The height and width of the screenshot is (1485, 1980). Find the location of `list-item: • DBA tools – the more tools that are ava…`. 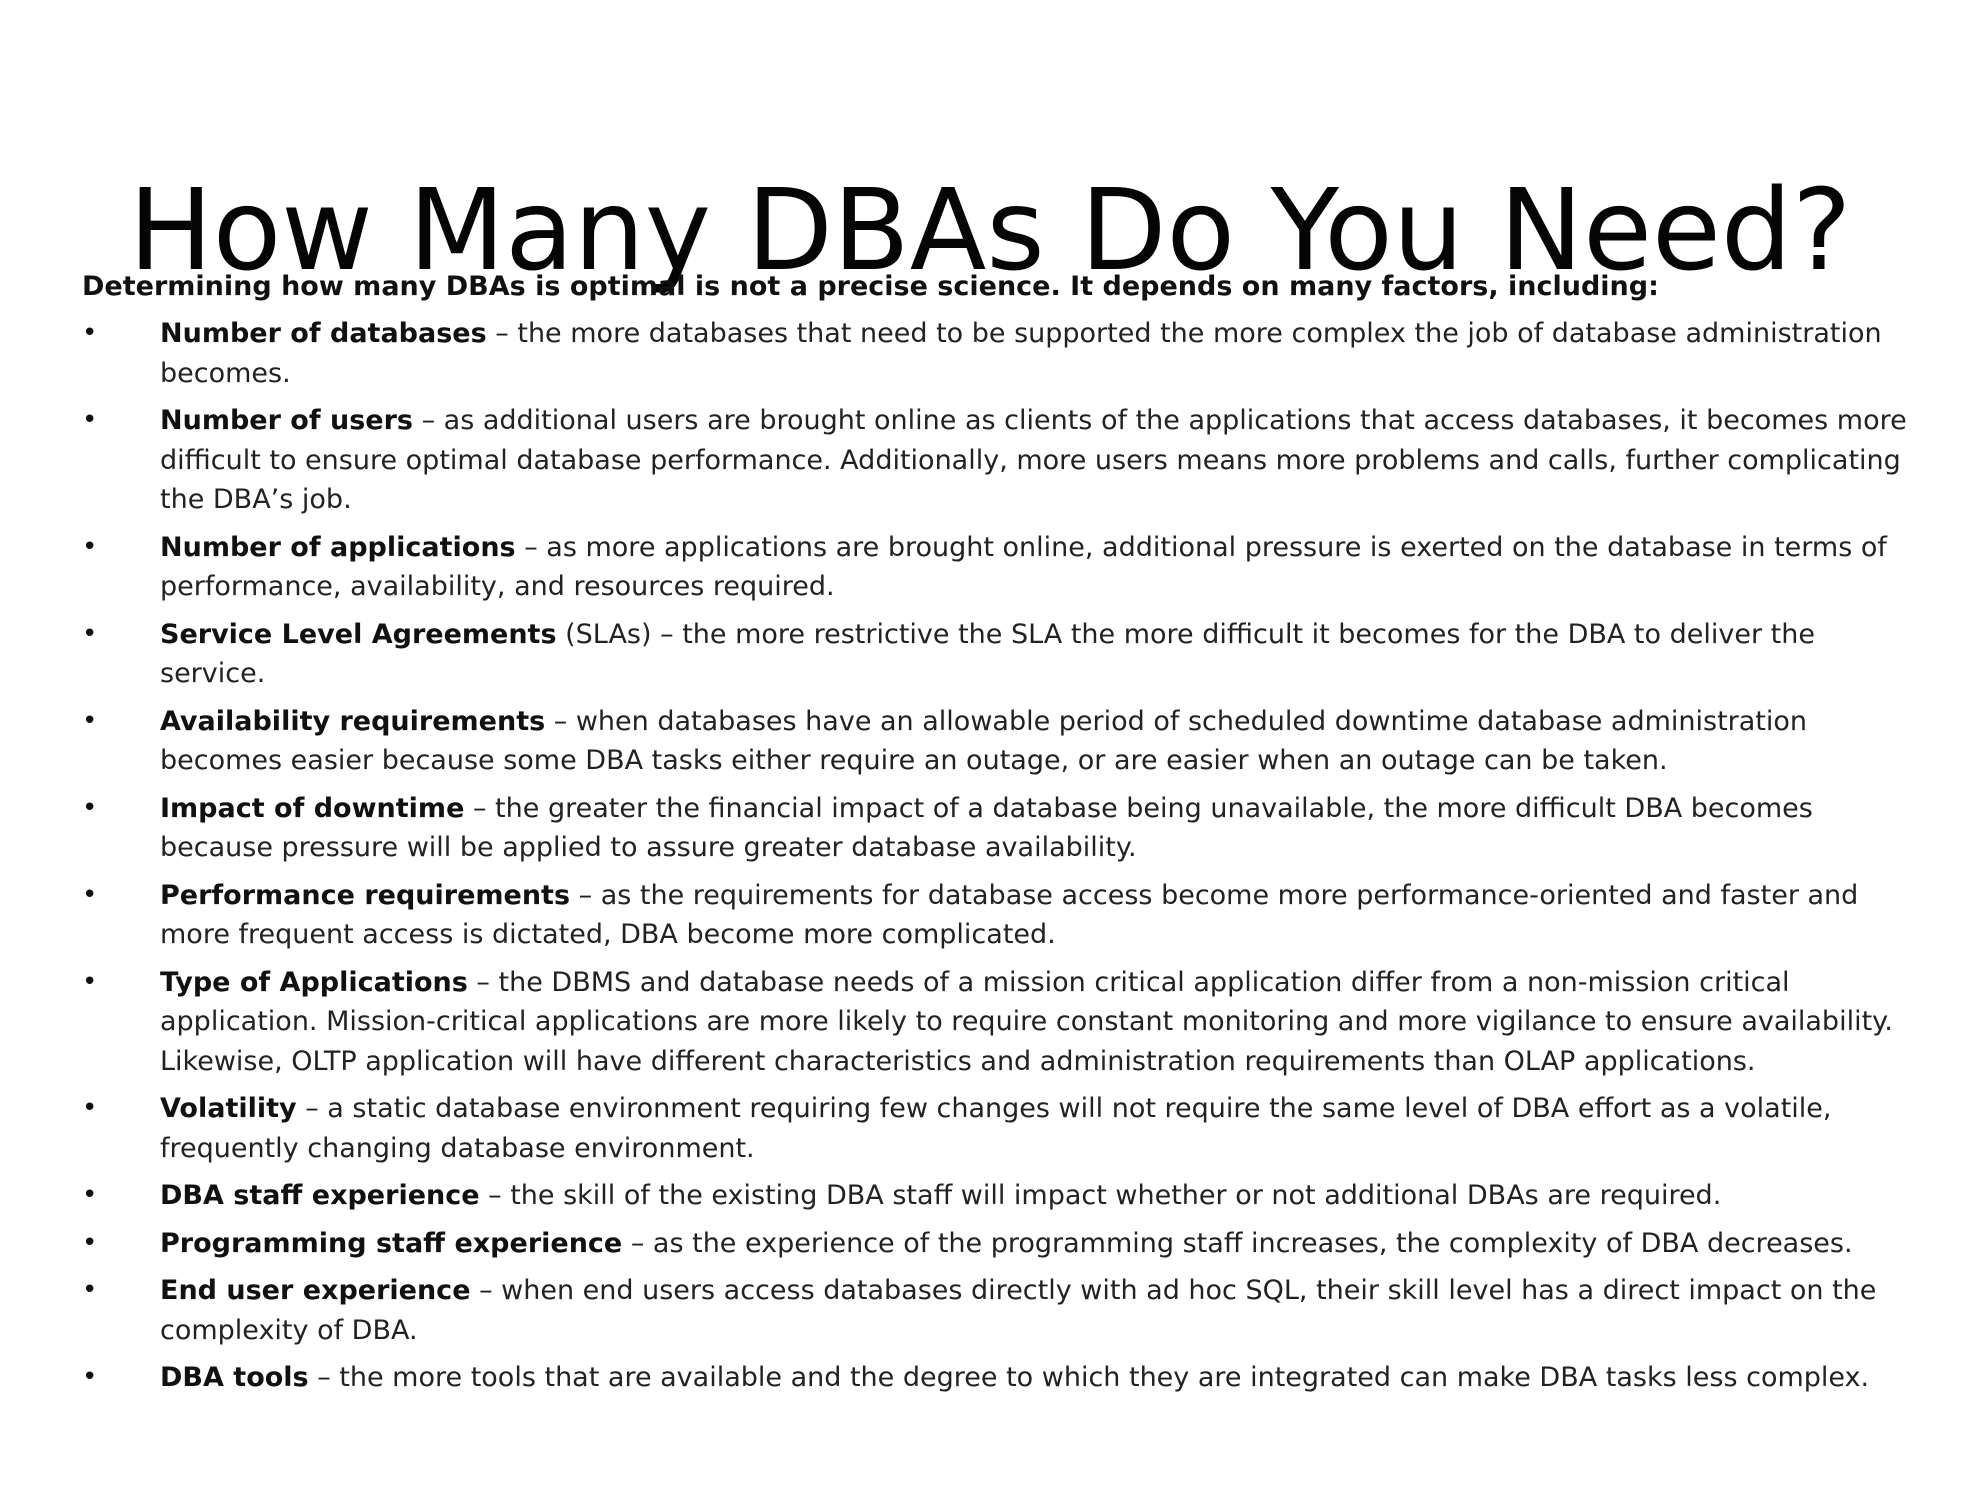

list-item: • DBA tools – the more tools that are ava… is located at coordinates (1002, 1378).